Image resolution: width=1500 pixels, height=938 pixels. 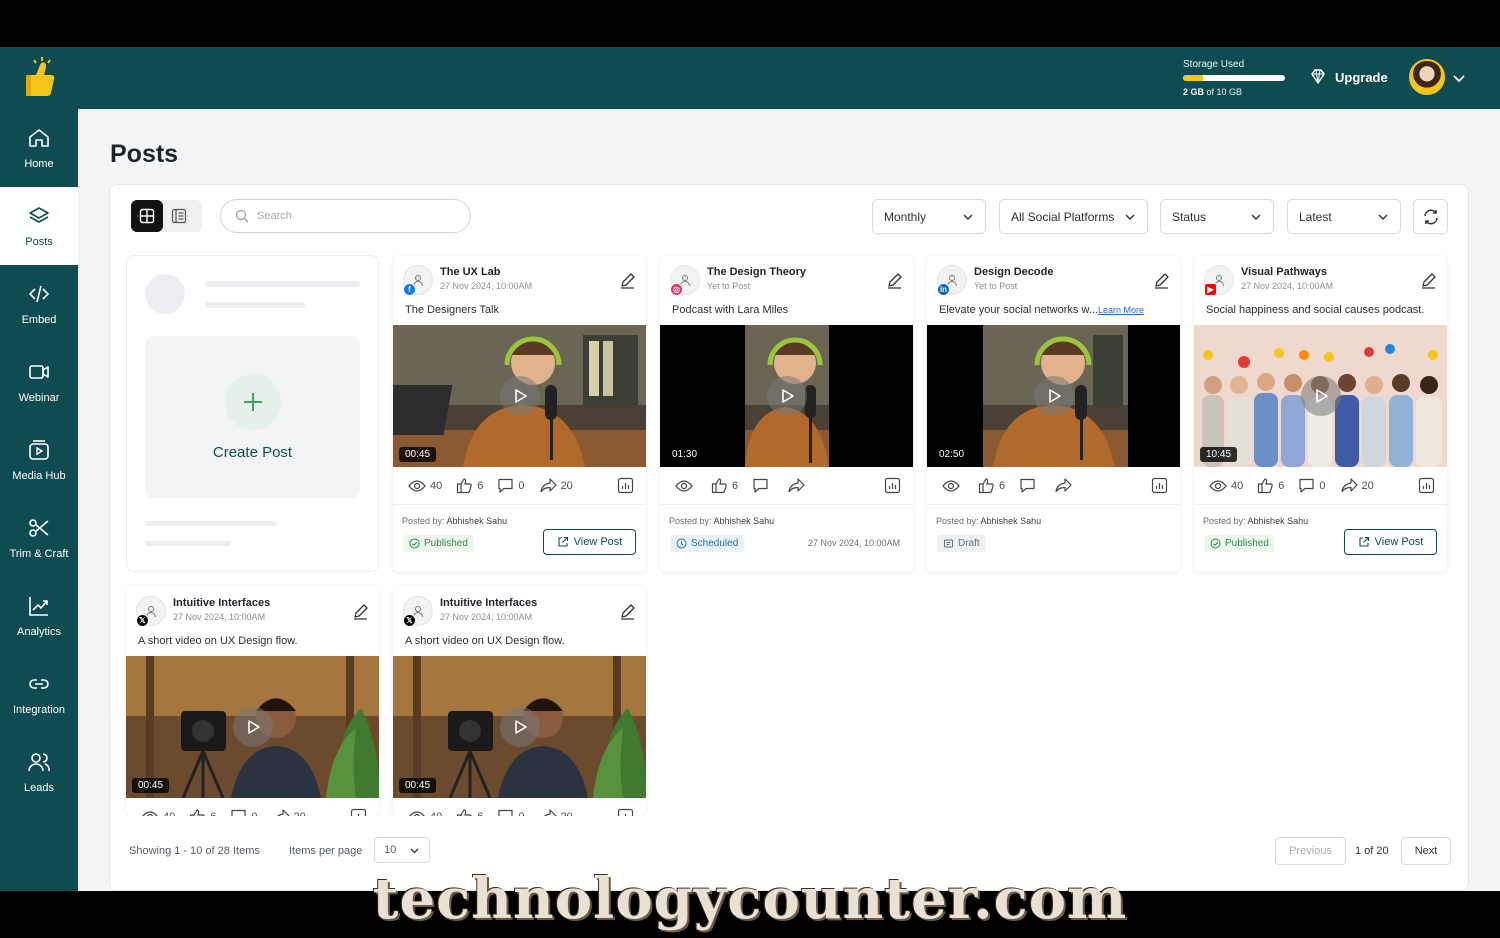 I want to click on sidebar-item-media-hub: Media Hub, so click(x=39, y=460).